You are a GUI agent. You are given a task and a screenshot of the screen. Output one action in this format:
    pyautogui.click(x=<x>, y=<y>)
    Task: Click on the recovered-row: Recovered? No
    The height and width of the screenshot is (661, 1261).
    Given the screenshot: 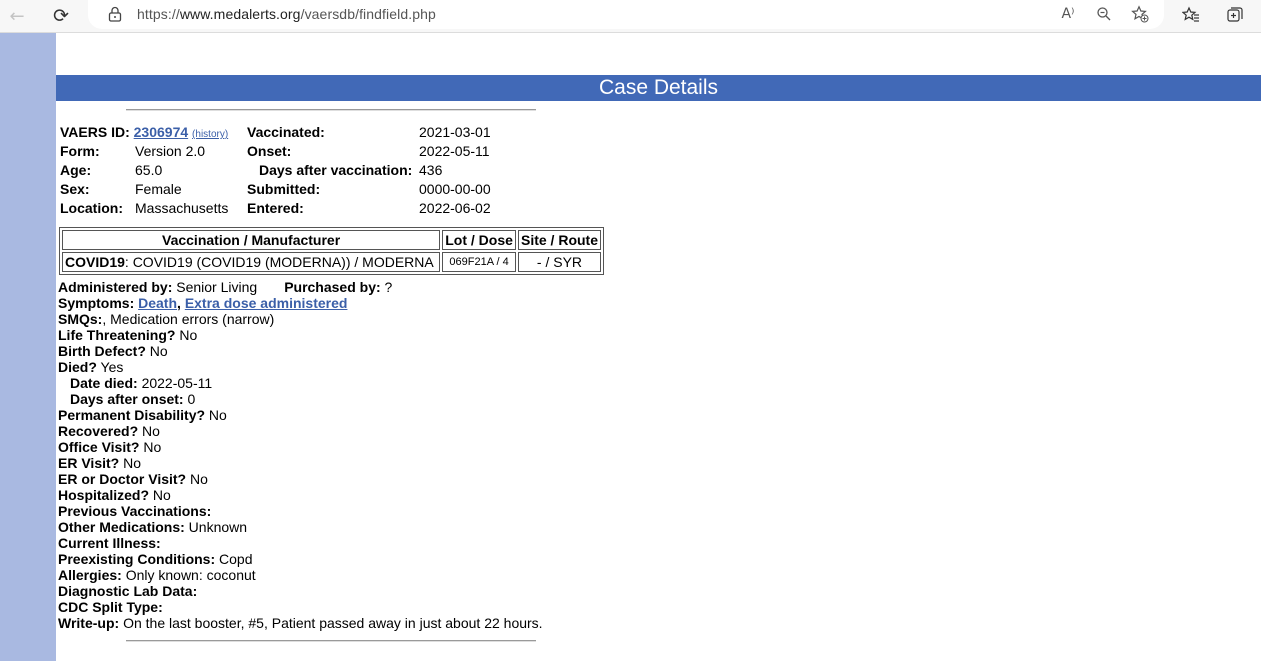 What is the action you would take?
    pyautogui.click(x=300, y=431)
    